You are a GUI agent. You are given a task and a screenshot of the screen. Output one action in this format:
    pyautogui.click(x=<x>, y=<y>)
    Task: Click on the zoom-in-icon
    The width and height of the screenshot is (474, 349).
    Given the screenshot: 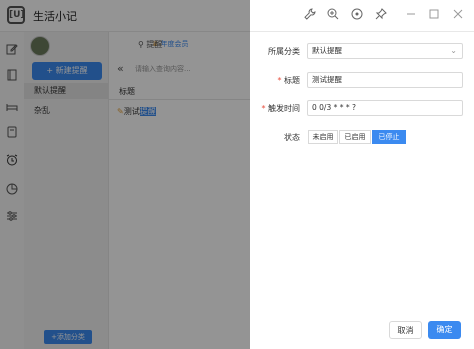 What is the action you would take?
    pyautogui.click(x=333, y=15)
    